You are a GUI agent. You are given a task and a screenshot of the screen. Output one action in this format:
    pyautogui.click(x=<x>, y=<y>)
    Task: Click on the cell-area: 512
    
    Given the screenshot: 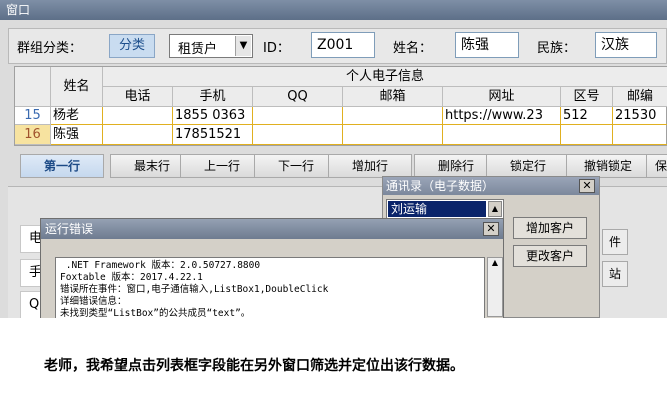 What is the action you would take?
    pyautogui.click(x=587, y=116)
    